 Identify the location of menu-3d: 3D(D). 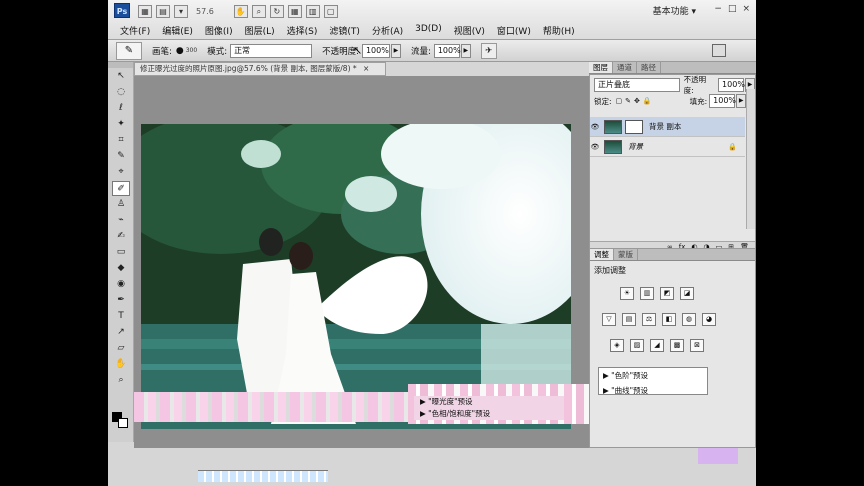
(428, 30).